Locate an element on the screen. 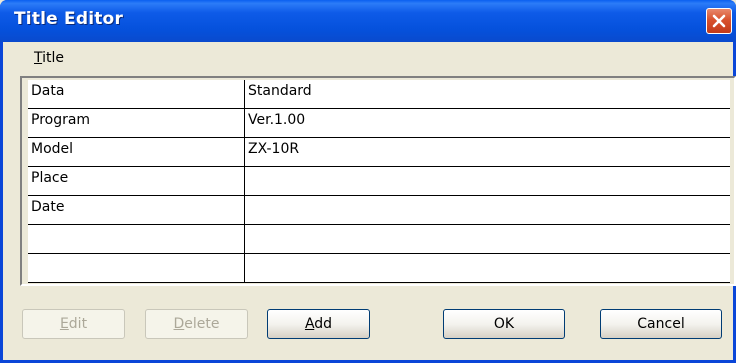  table-row: Data Standard is located at coordinates (379, 94).